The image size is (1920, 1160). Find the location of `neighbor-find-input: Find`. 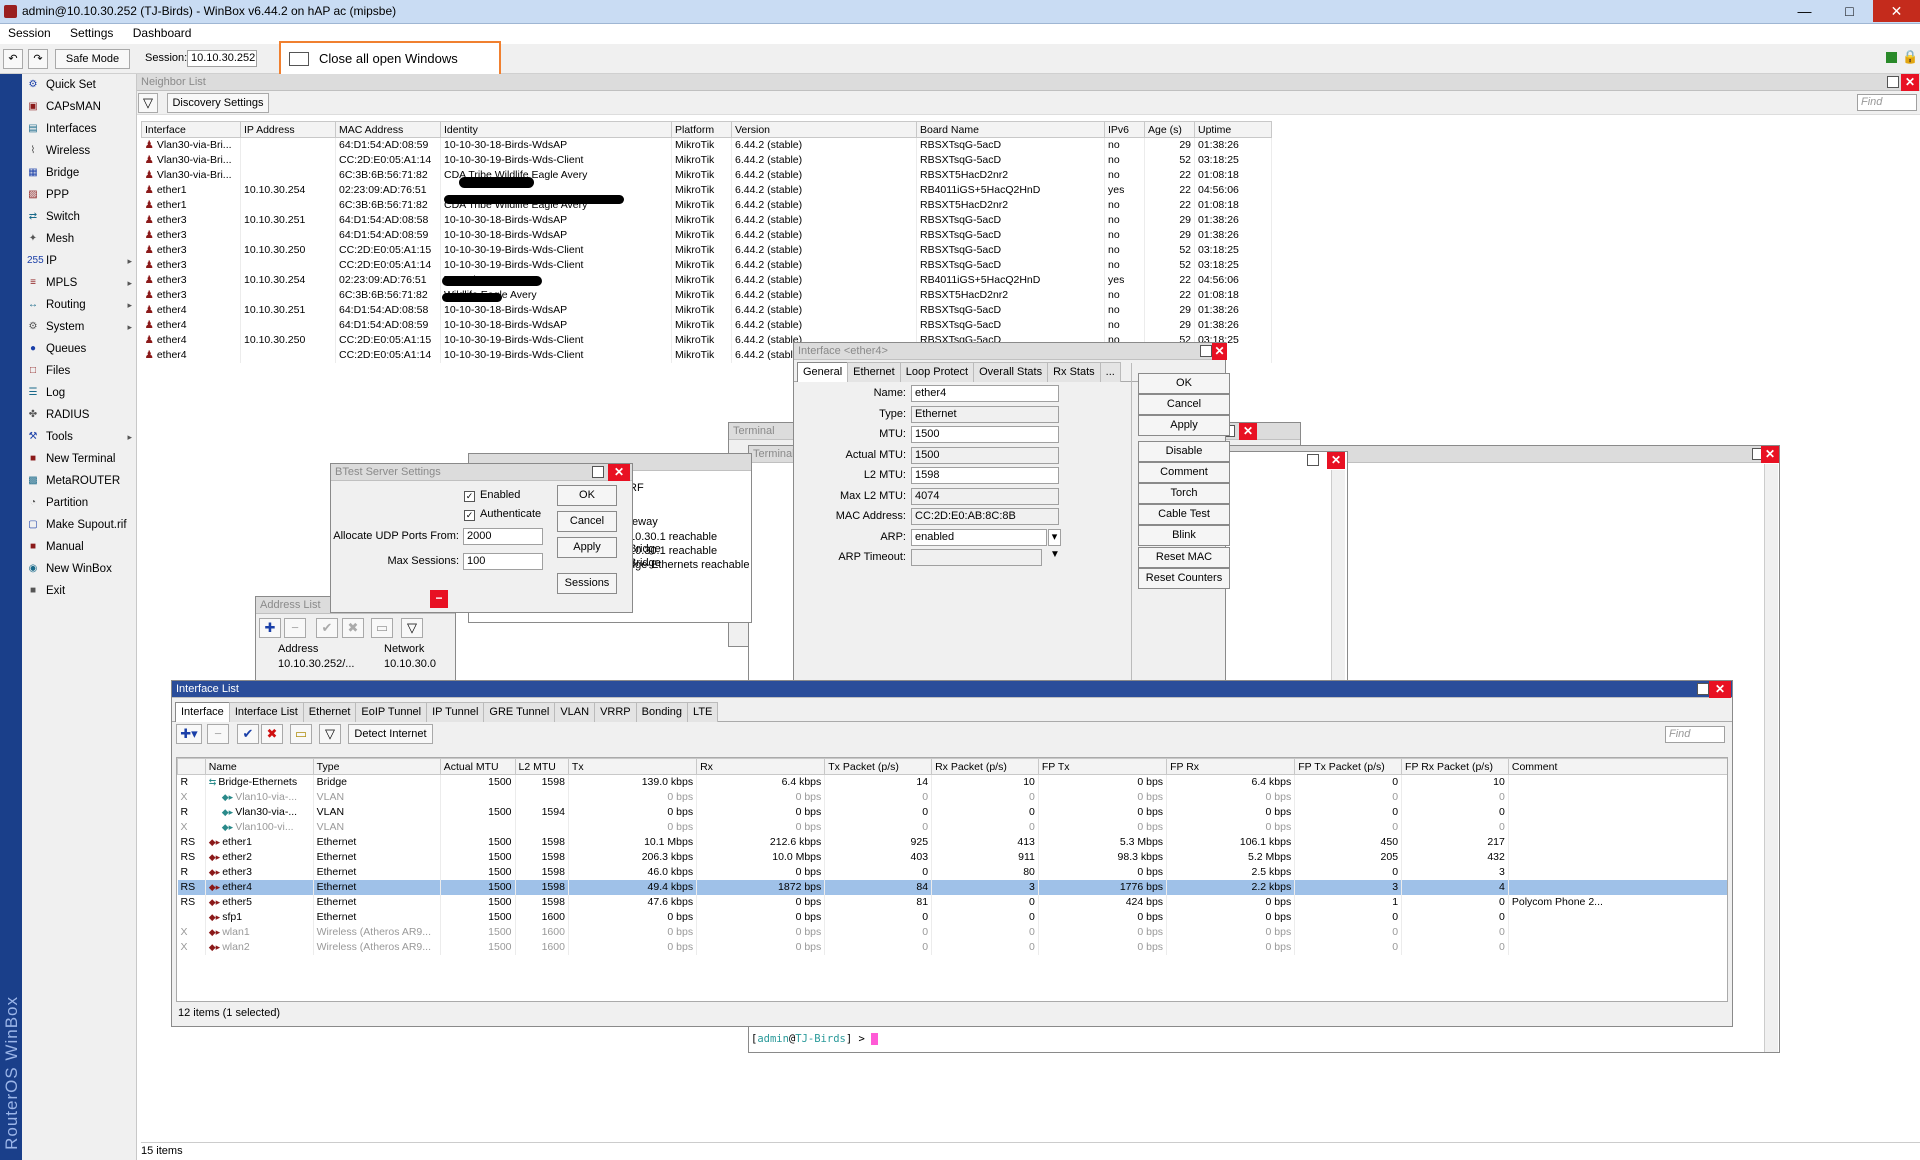

neighbor-find-input: Find is located at coordinates (1887, 102).